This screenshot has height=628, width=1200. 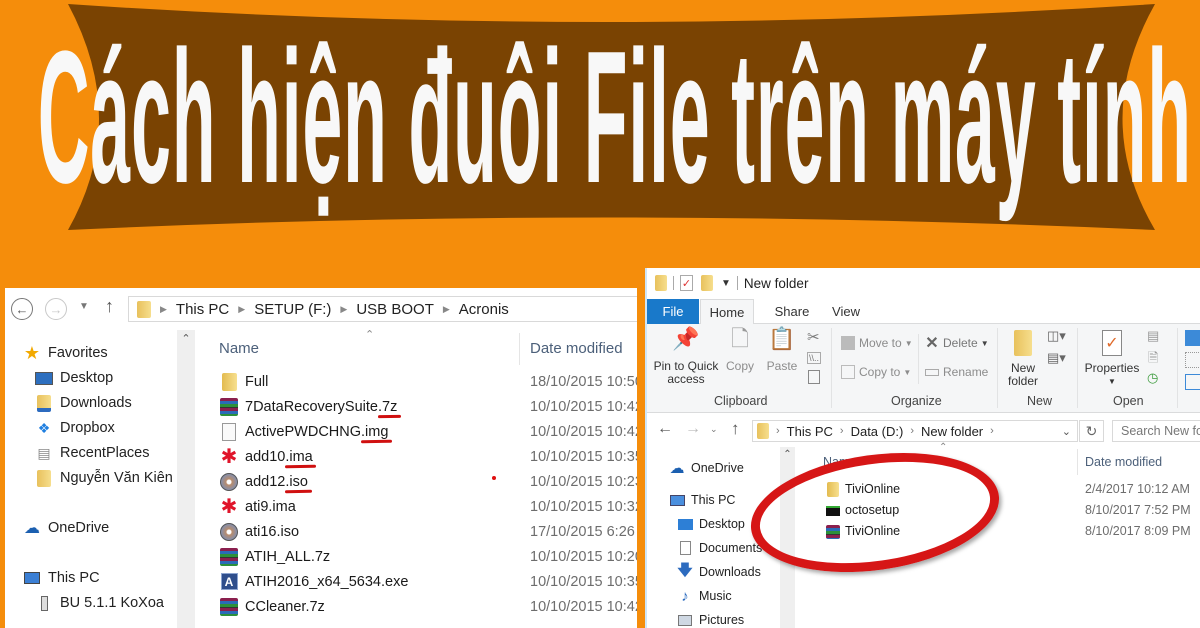 What do you see at coordinates (104, 478) in the screenshot?
I see `sidebar-item-user: Nguyễn Văn Kiên` at bounding box center [104, 478].